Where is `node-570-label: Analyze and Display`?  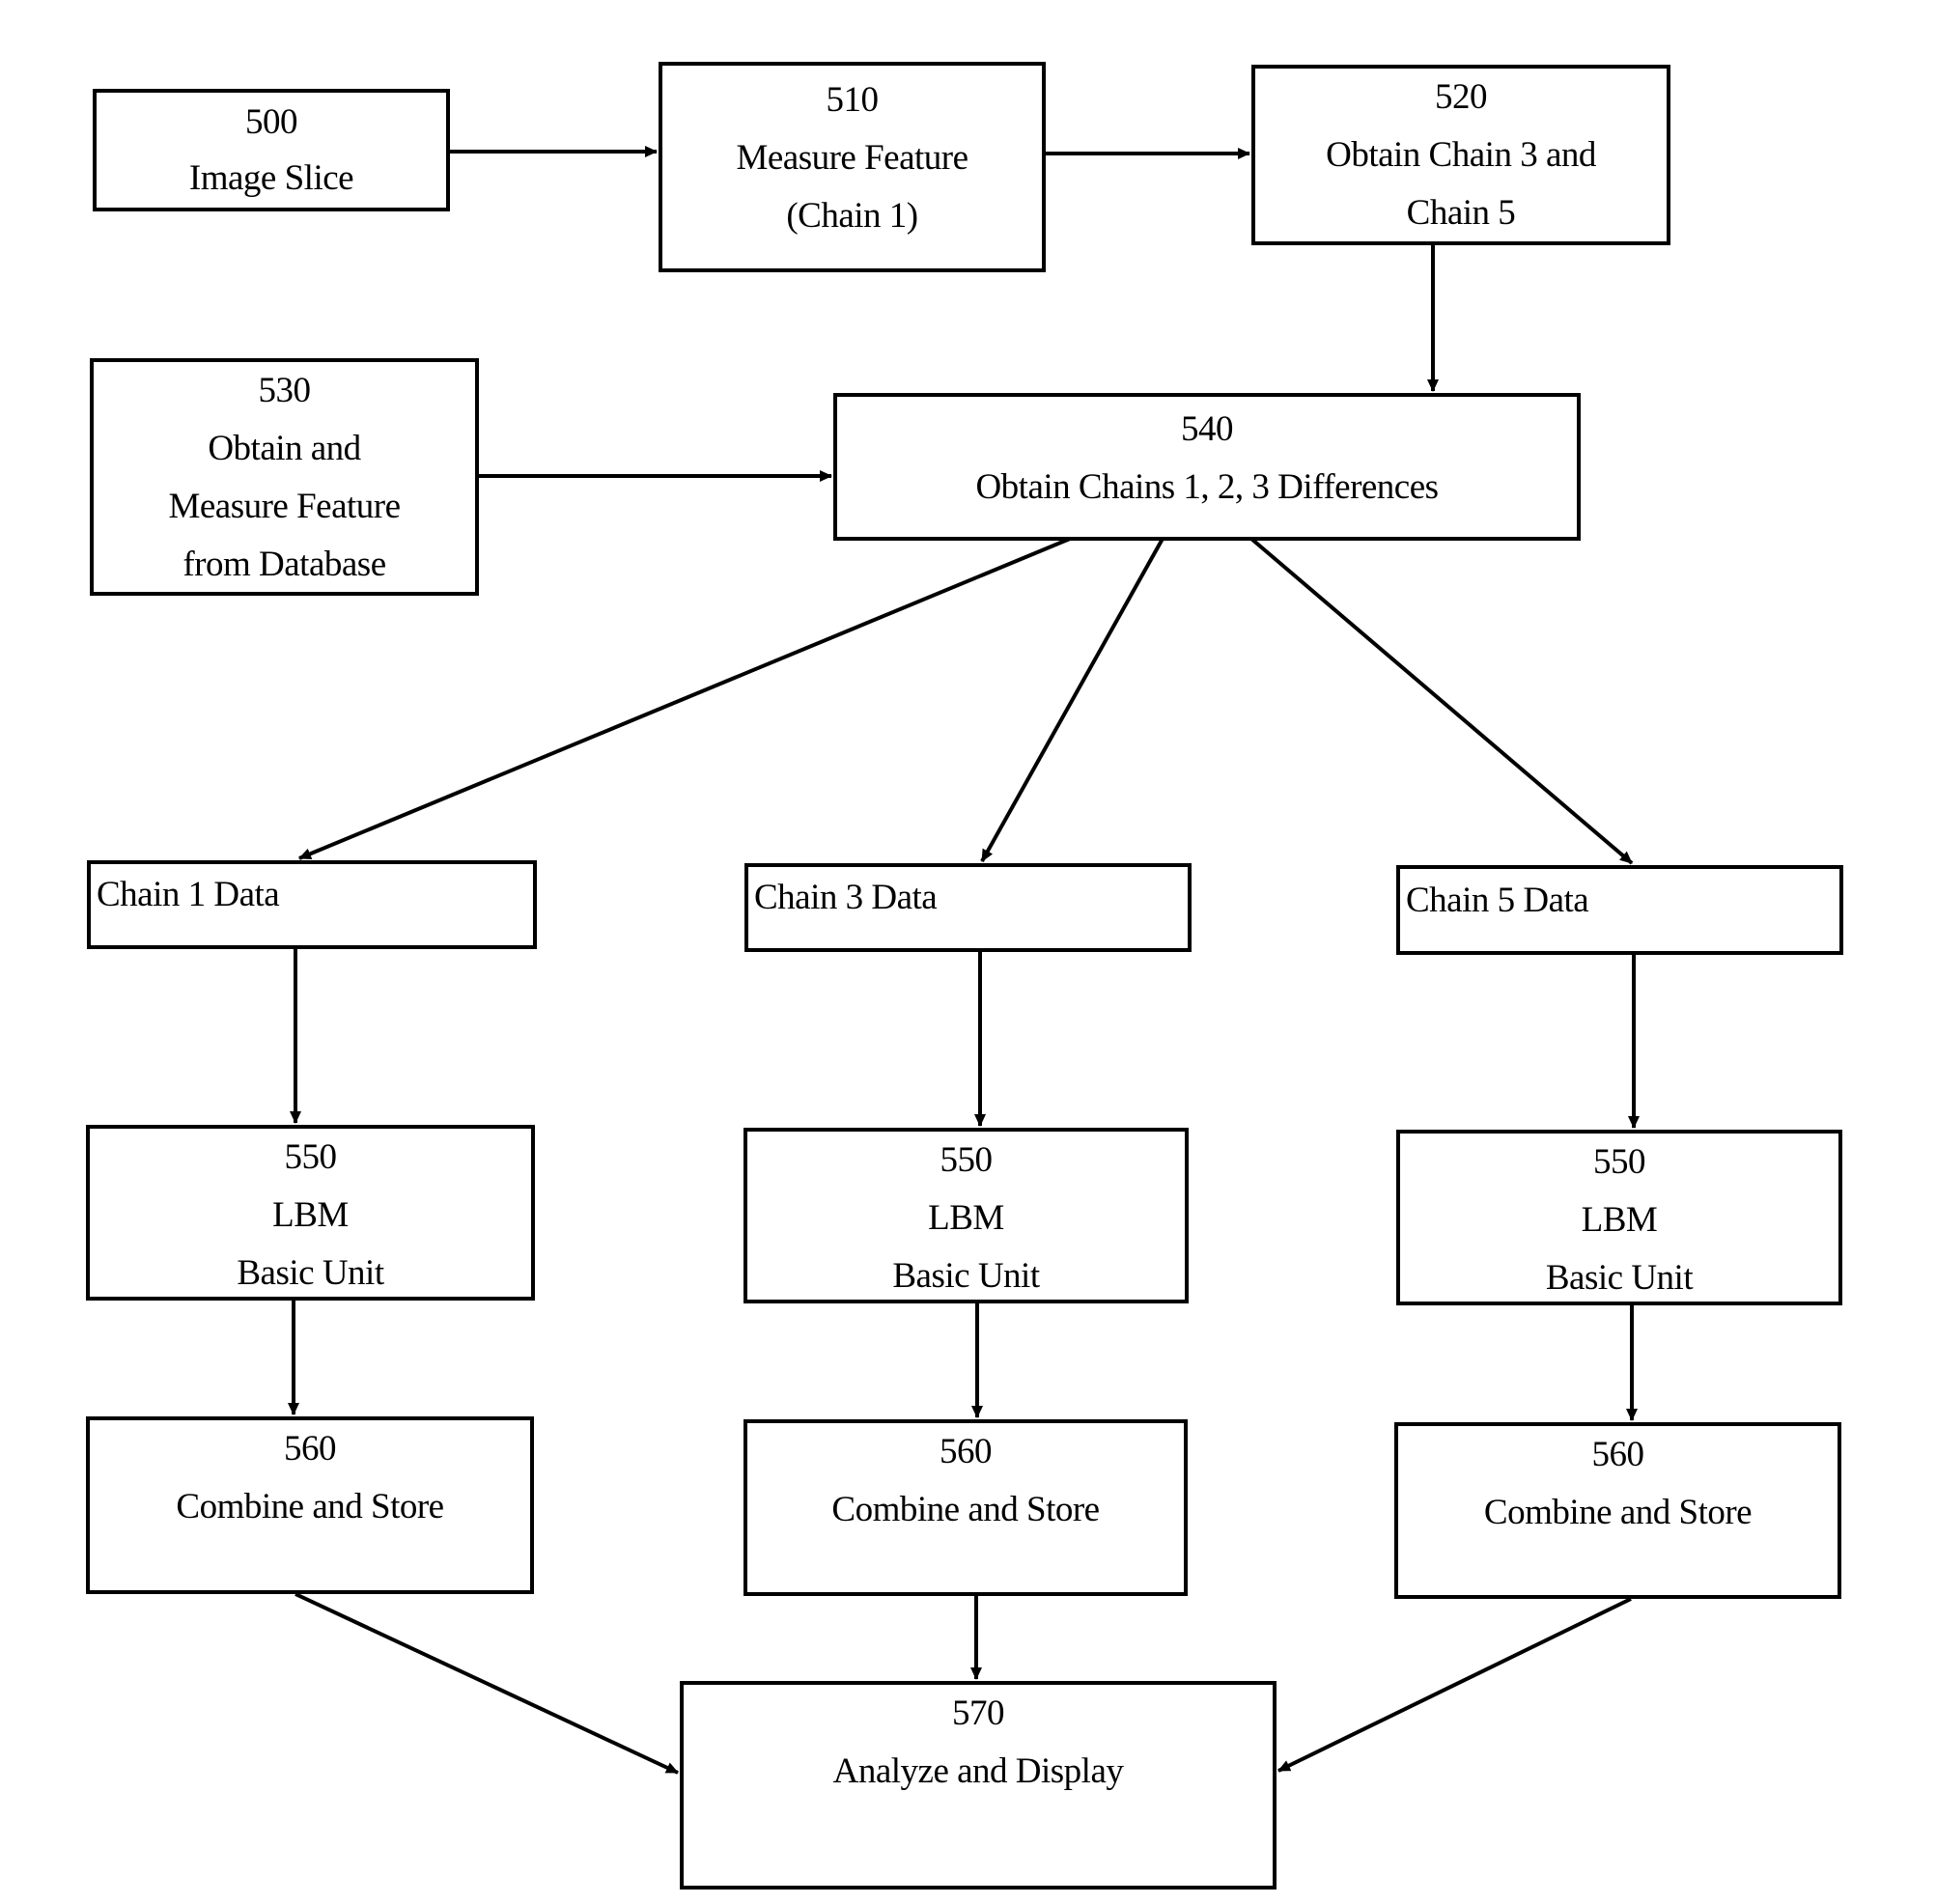 node-570-label: Analyze and Display is located at coordinates (978, 1771).